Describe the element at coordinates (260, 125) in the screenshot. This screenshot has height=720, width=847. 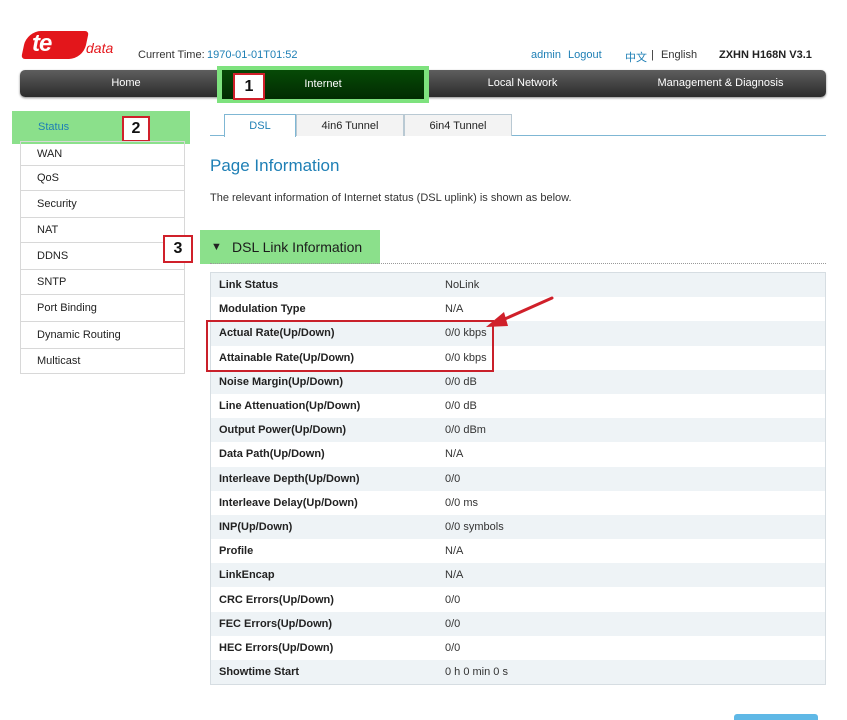
I see `tab-dsl: DSL` at that location.